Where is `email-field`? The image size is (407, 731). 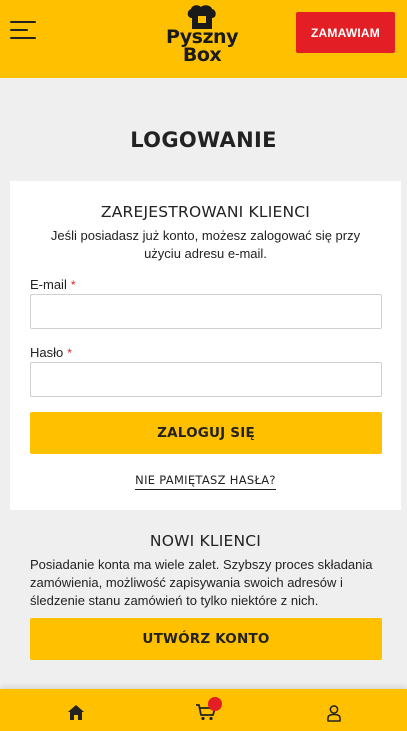
email-field is located at coordinates (206, 311).